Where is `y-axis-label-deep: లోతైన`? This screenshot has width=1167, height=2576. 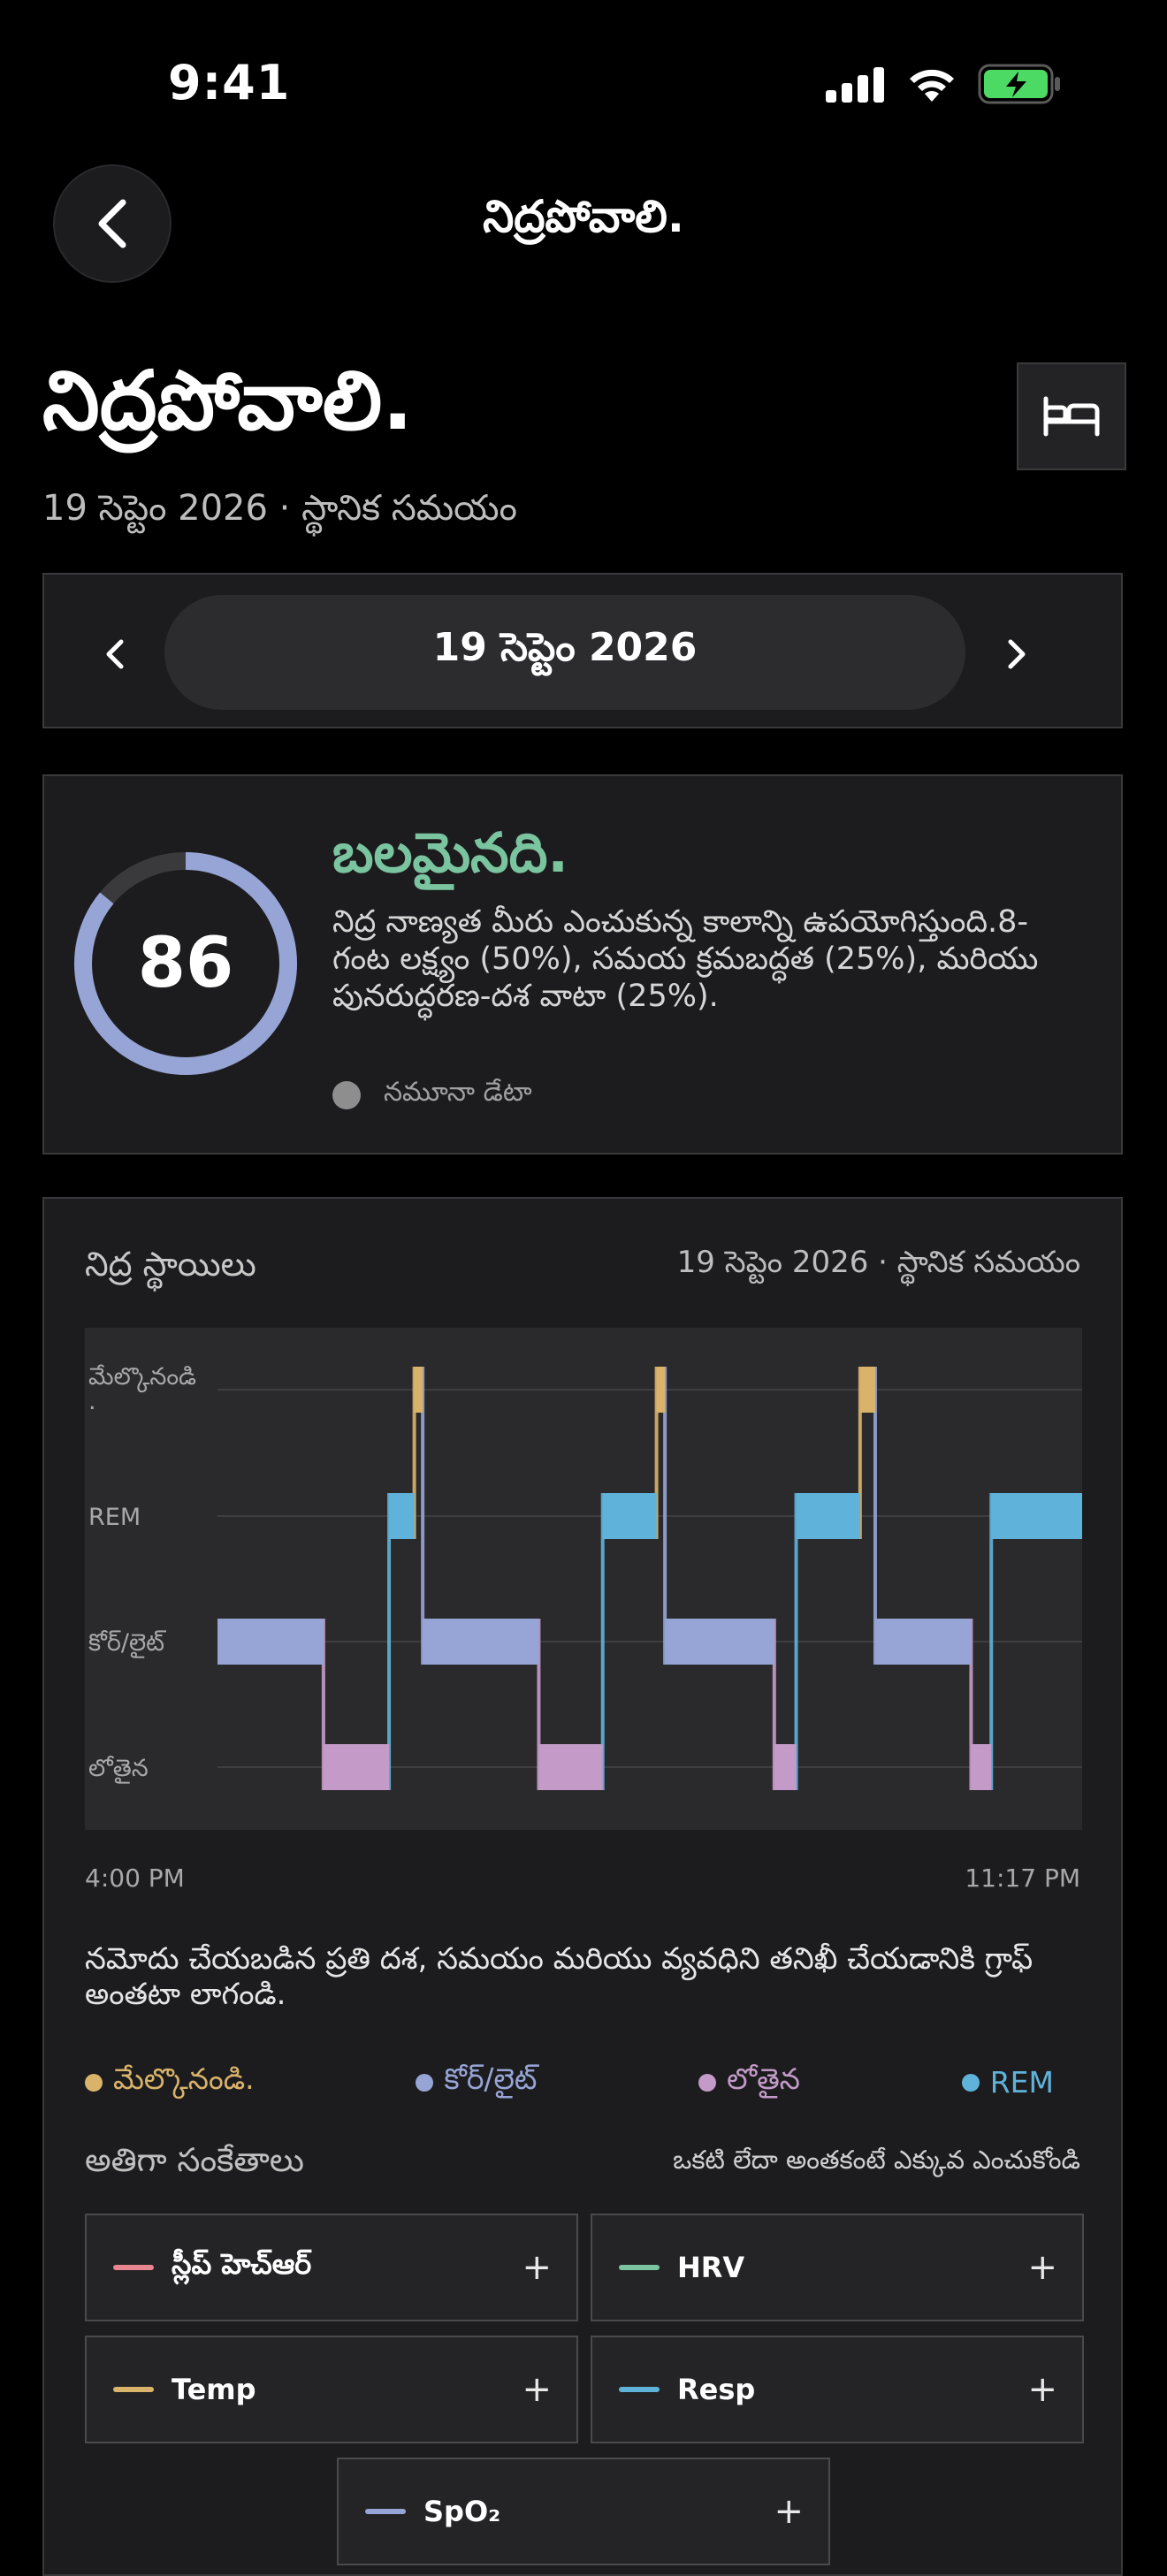
y-axis-label-deep: లోతైన is located at coordinates (118, 1769).